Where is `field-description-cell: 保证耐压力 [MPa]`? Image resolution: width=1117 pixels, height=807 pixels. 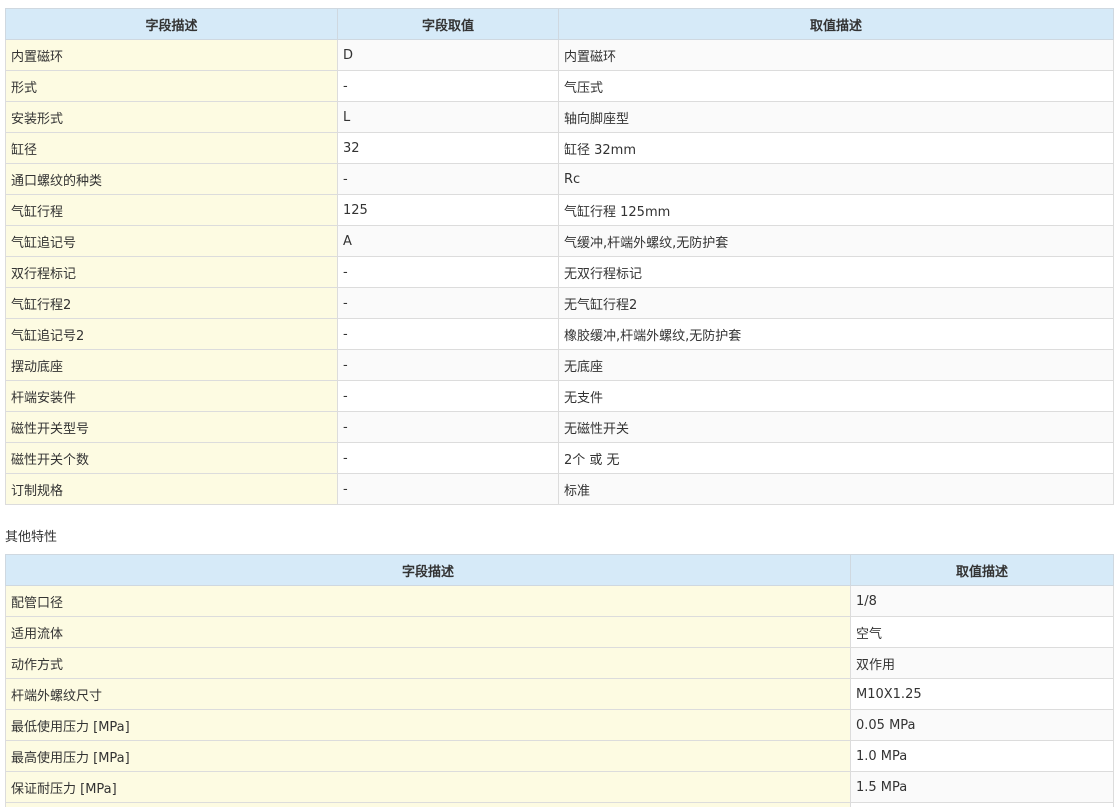
field-description-cell: 保证耐压力 [MPa] is located at coordinates (428, 787).